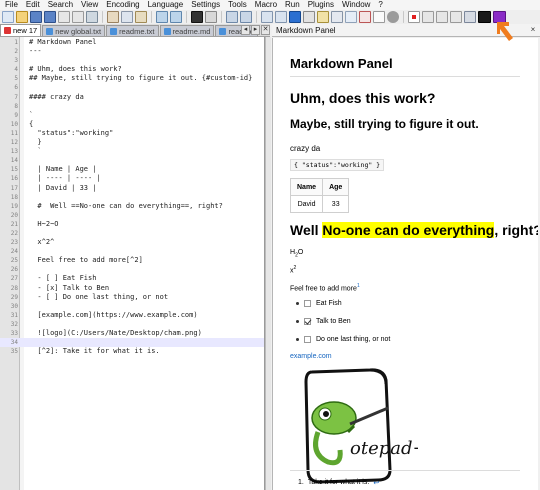 This screenshot has width=540, height=490. I want to click on editor-line: 17 | David | 33 |, so click(132, 188).